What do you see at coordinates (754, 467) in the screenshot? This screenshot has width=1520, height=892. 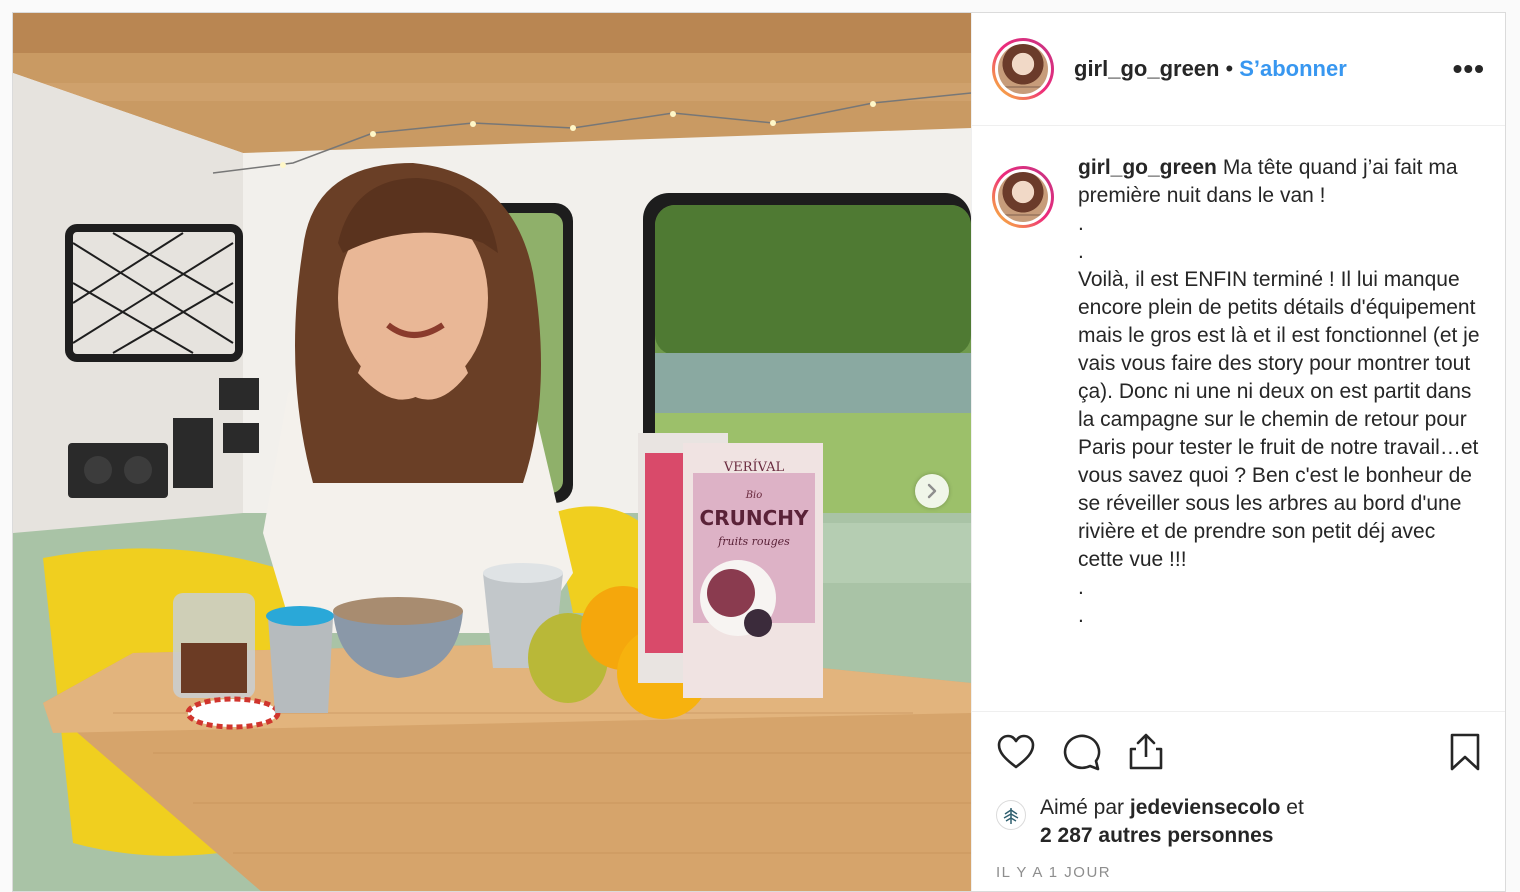 I see `box-brand-text: VERÍVAL` at bounding box center [754, 467].